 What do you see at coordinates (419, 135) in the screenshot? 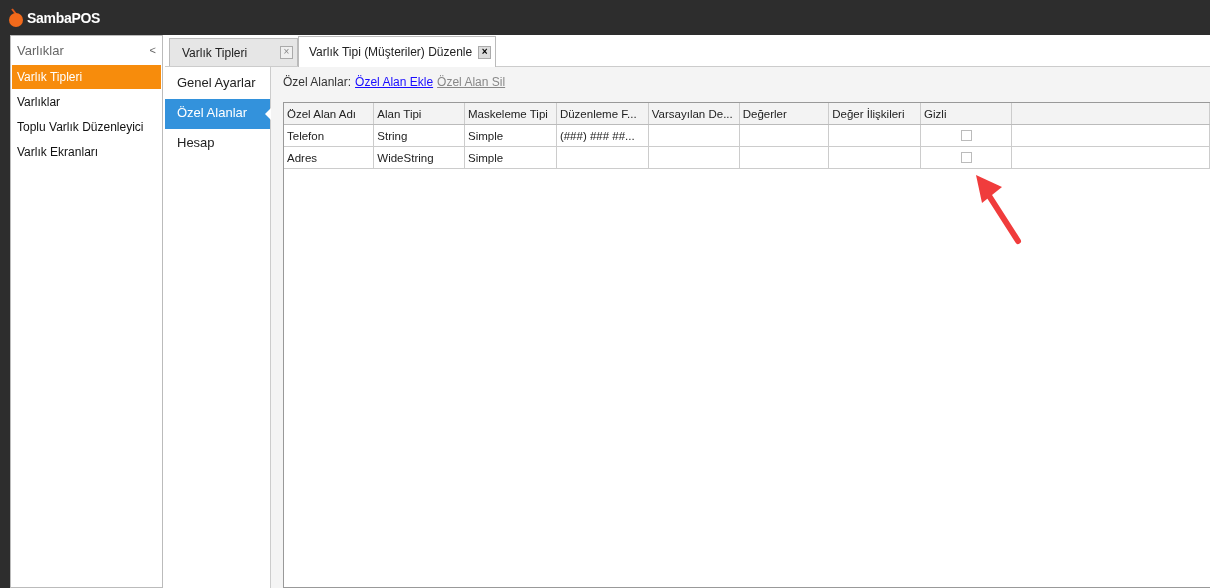
I see `table-cell: String` at bounding box center [419, 135].